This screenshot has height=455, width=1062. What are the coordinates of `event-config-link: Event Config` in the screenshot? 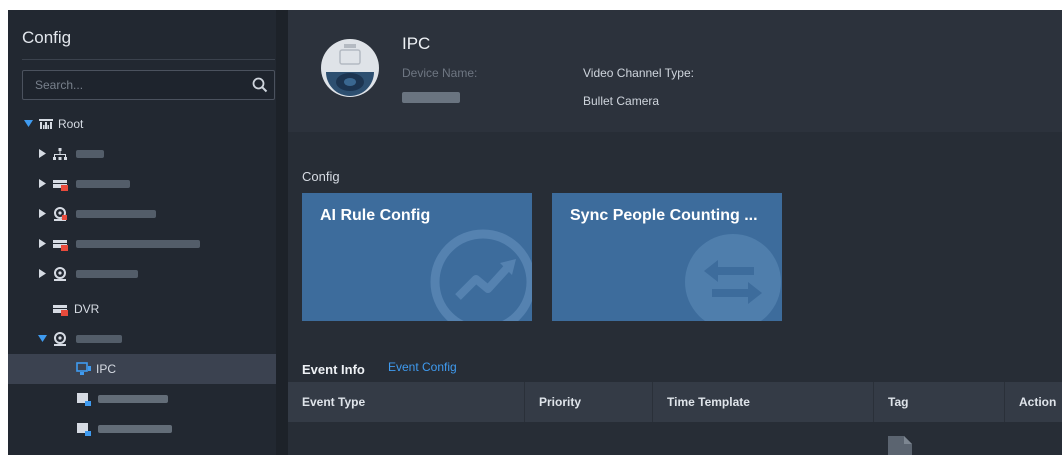 It's located at (422, 367).